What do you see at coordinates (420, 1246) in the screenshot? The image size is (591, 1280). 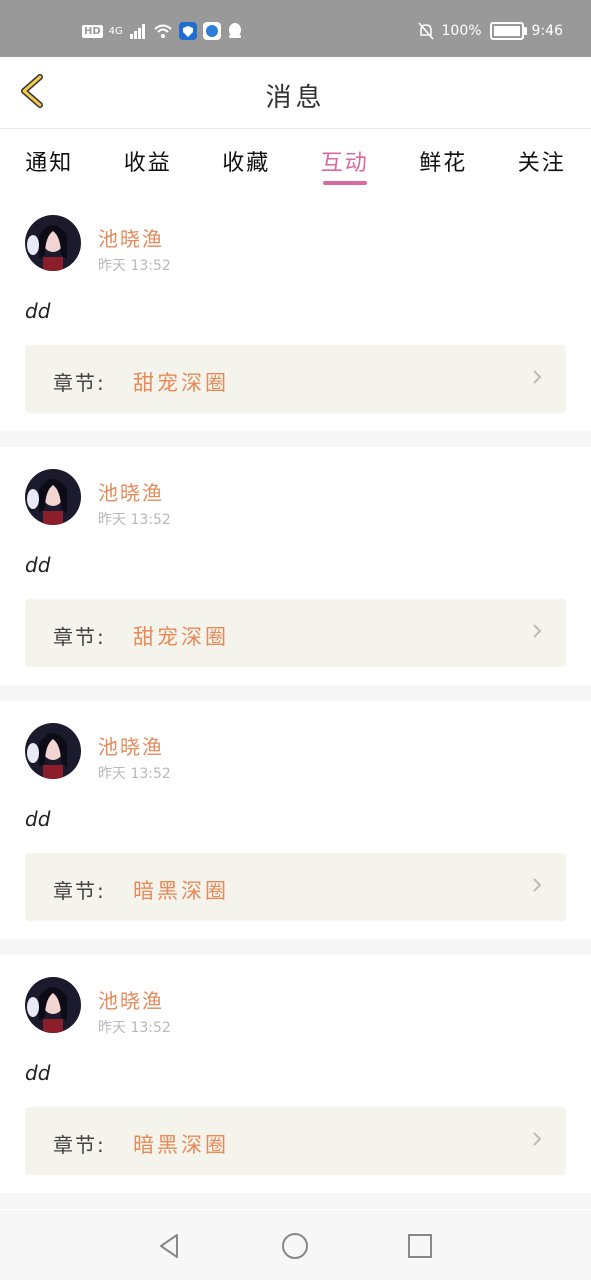 I see `nav-recents-icon` at bounding box center [420, 1246].